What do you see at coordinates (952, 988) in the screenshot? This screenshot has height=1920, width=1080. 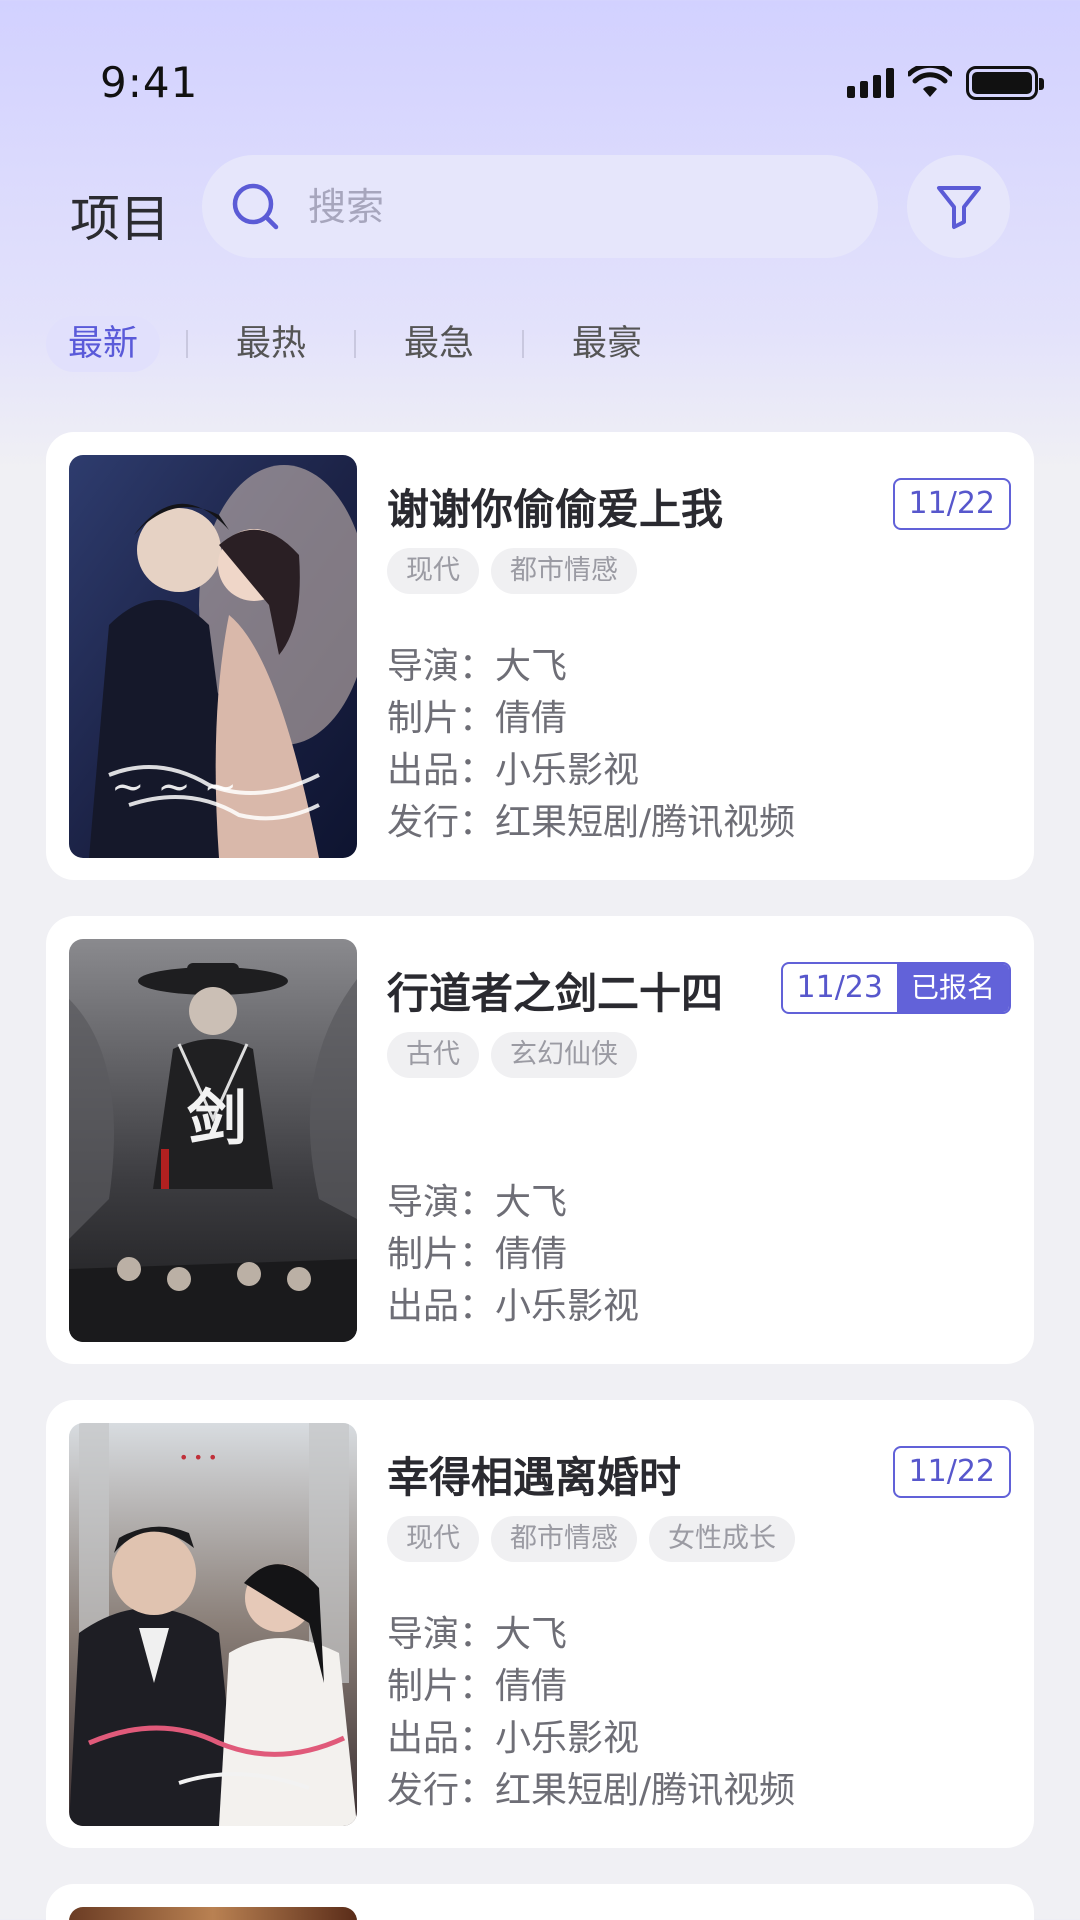 I see `registered-badge: 已报名` at bounding box center [952, 988].